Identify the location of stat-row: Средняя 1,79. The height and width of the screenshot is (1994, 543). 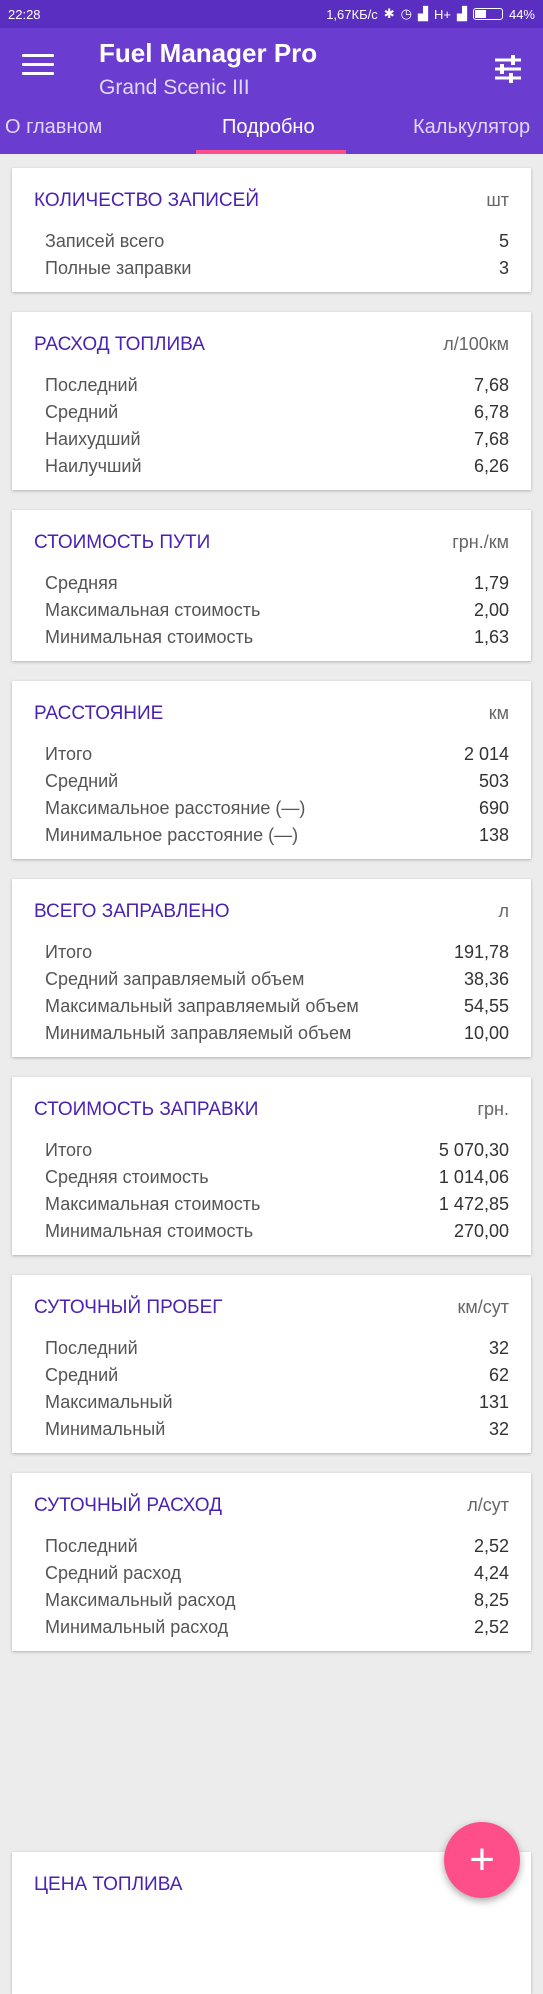
(271, 583).